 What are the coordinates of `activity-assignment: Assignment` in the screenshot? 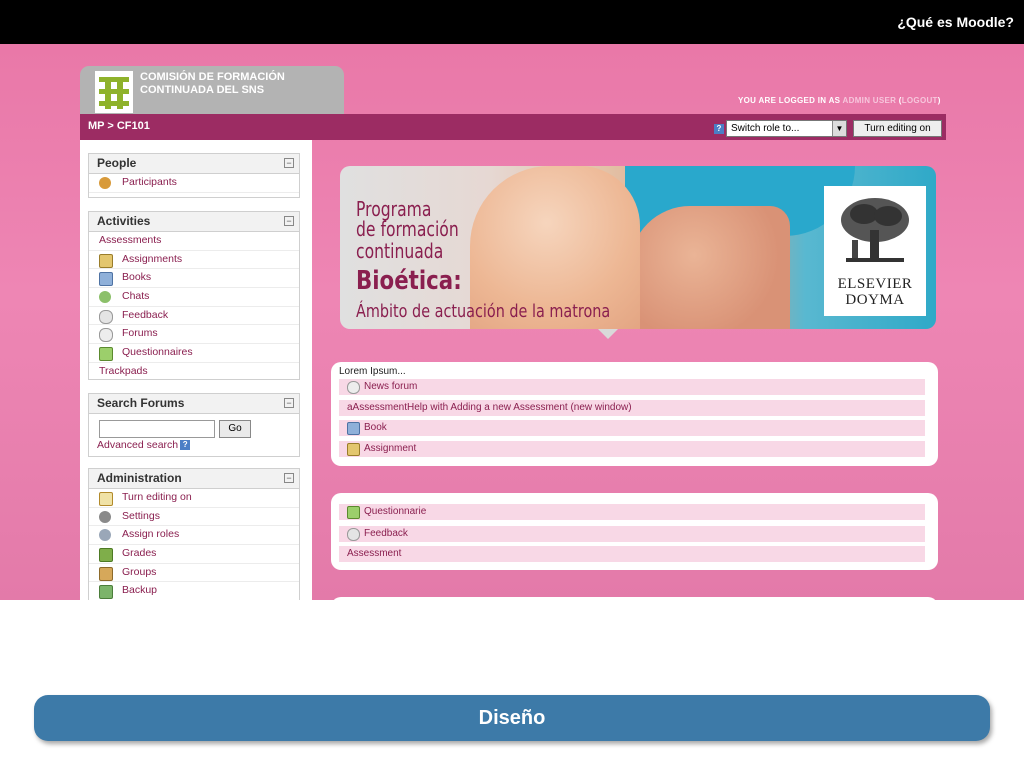 It's located at (632, 449).